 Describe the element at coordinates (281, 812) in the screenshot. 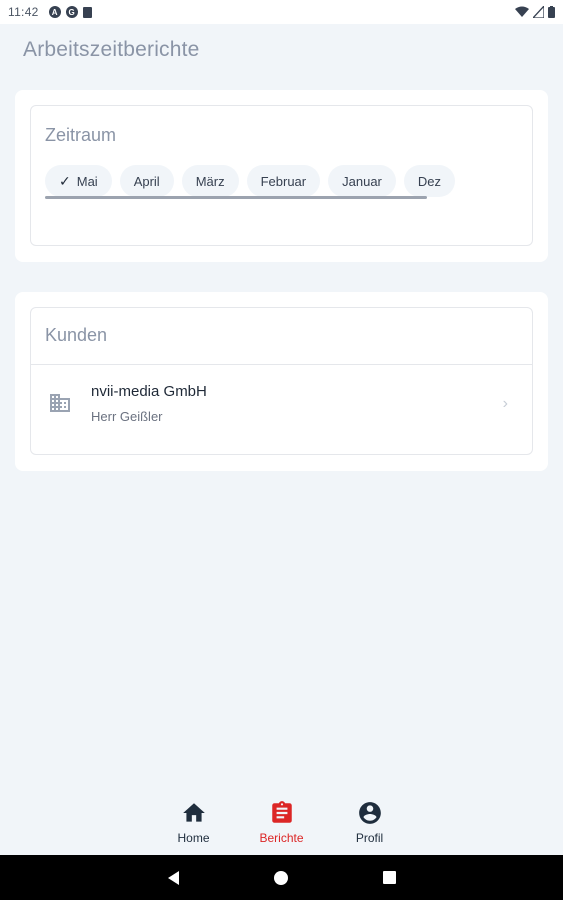

I see `clipboard-icon` at that location.